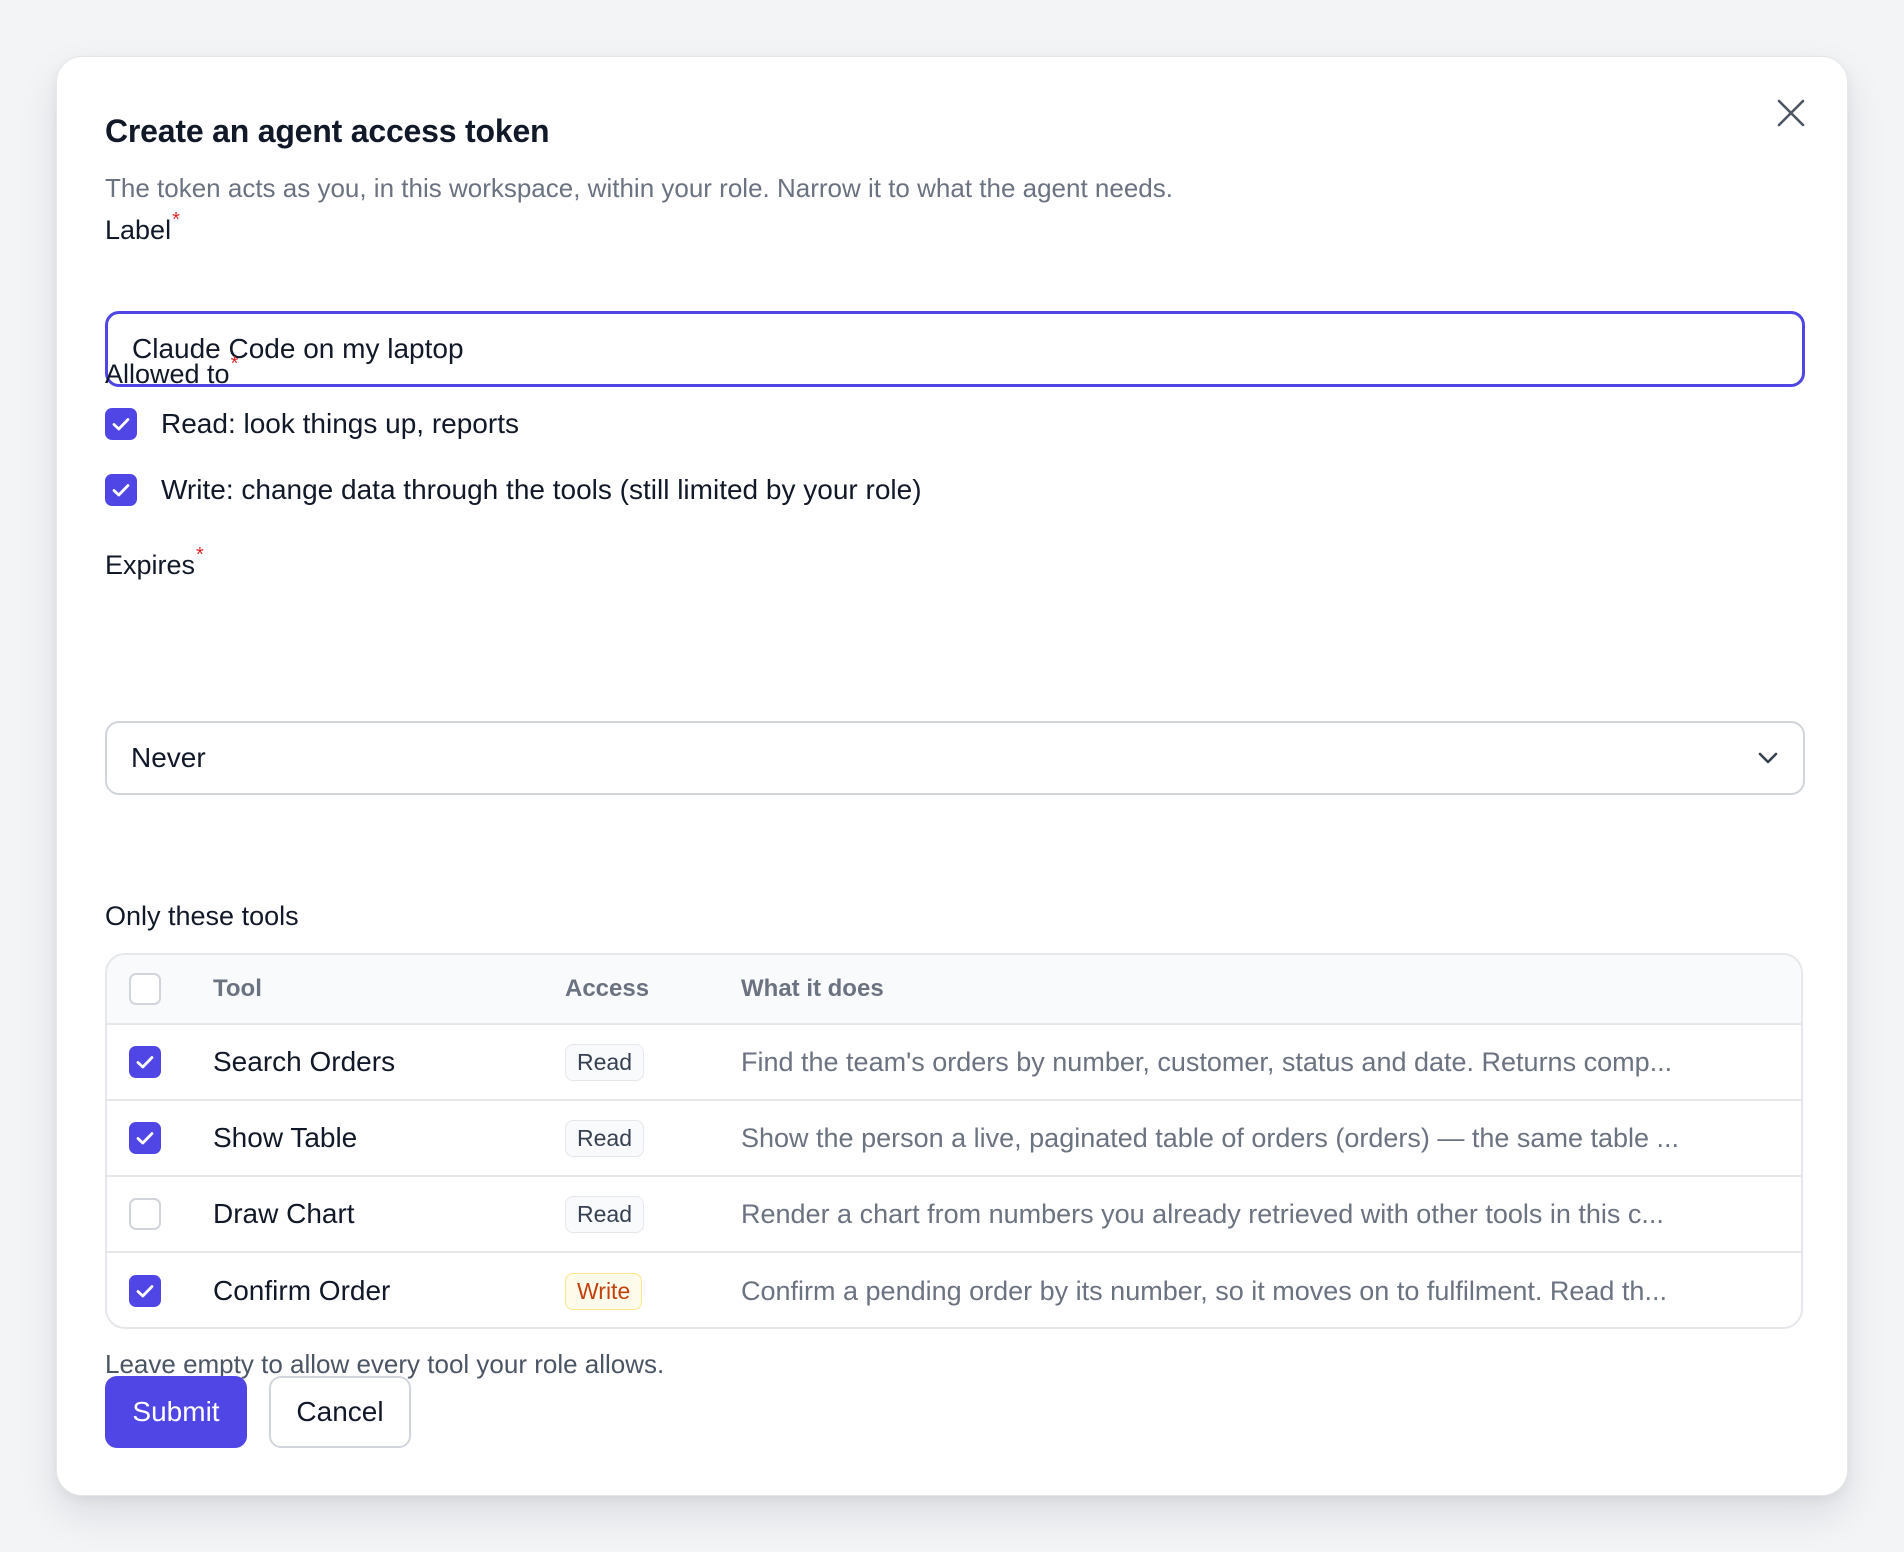 Image resolution: width=1904 pixels, height=1552 pixels. I want to click on expires-label-text: Expires, so click(150, 565).